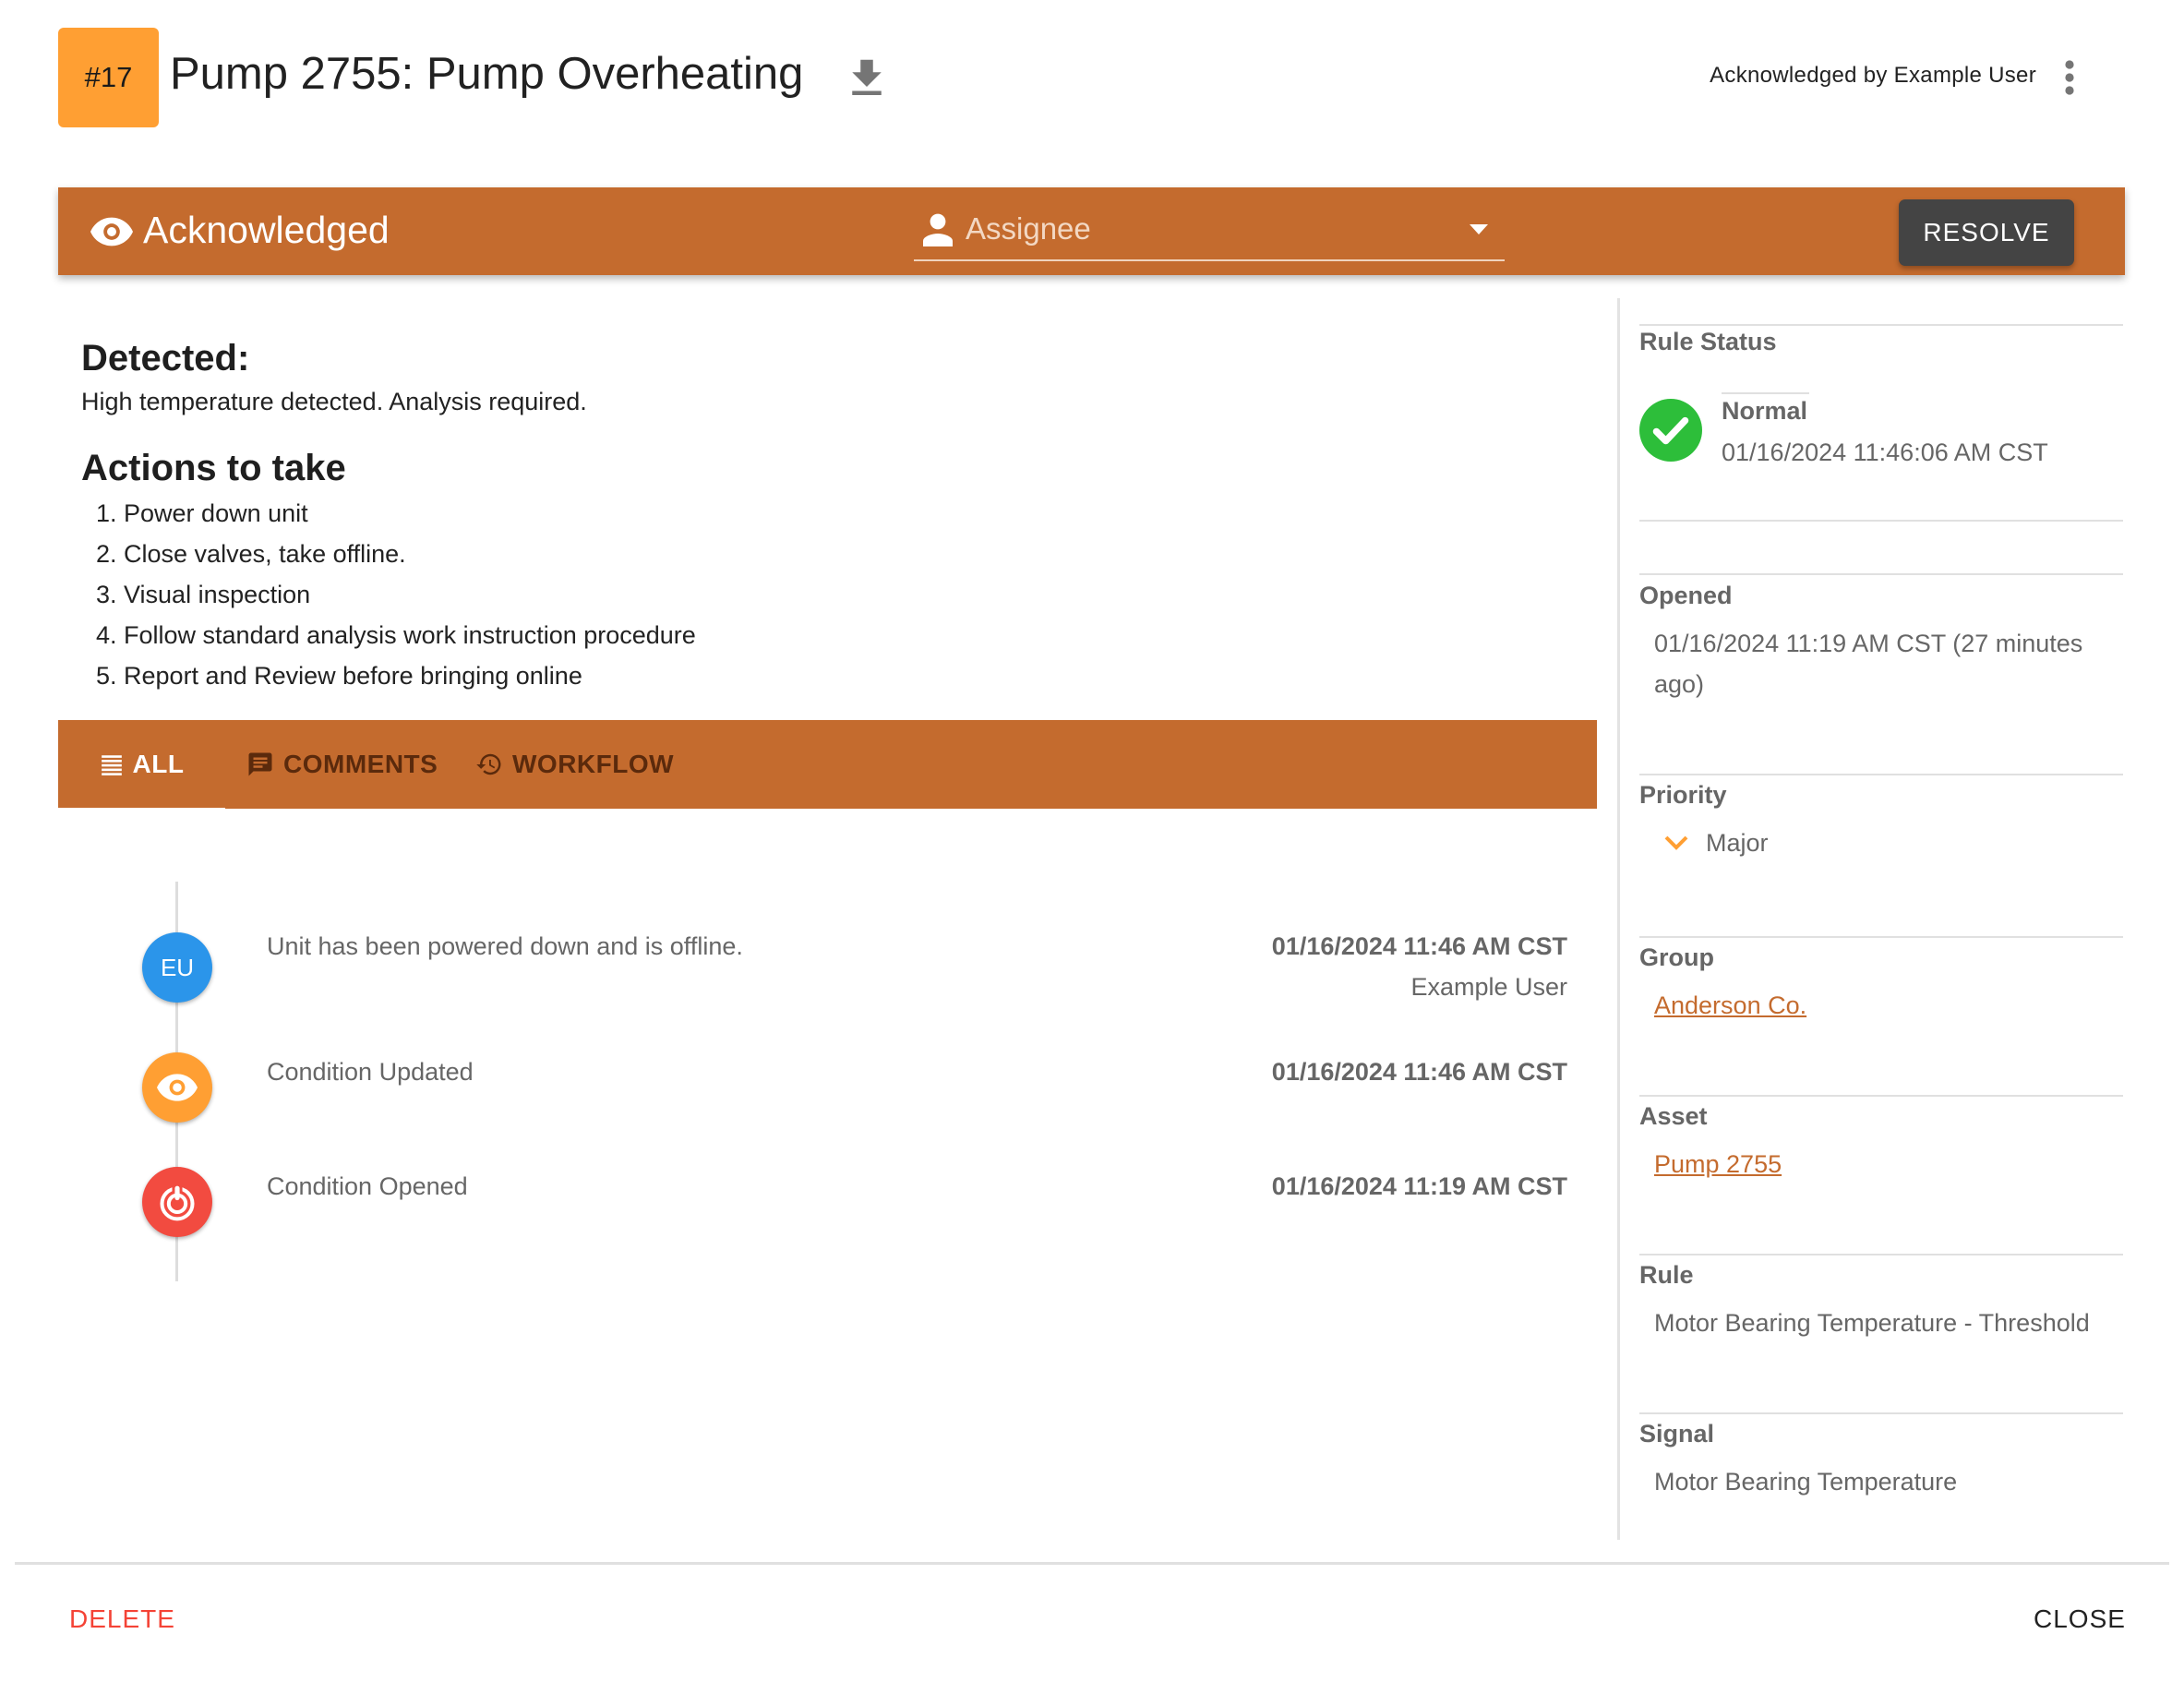 This screenshot has width=2184, height=1682. What do you see at coordinates (108, 77) in the screenshot?
I see `condition-number-badge: #17` at bounding box center [108, 77].